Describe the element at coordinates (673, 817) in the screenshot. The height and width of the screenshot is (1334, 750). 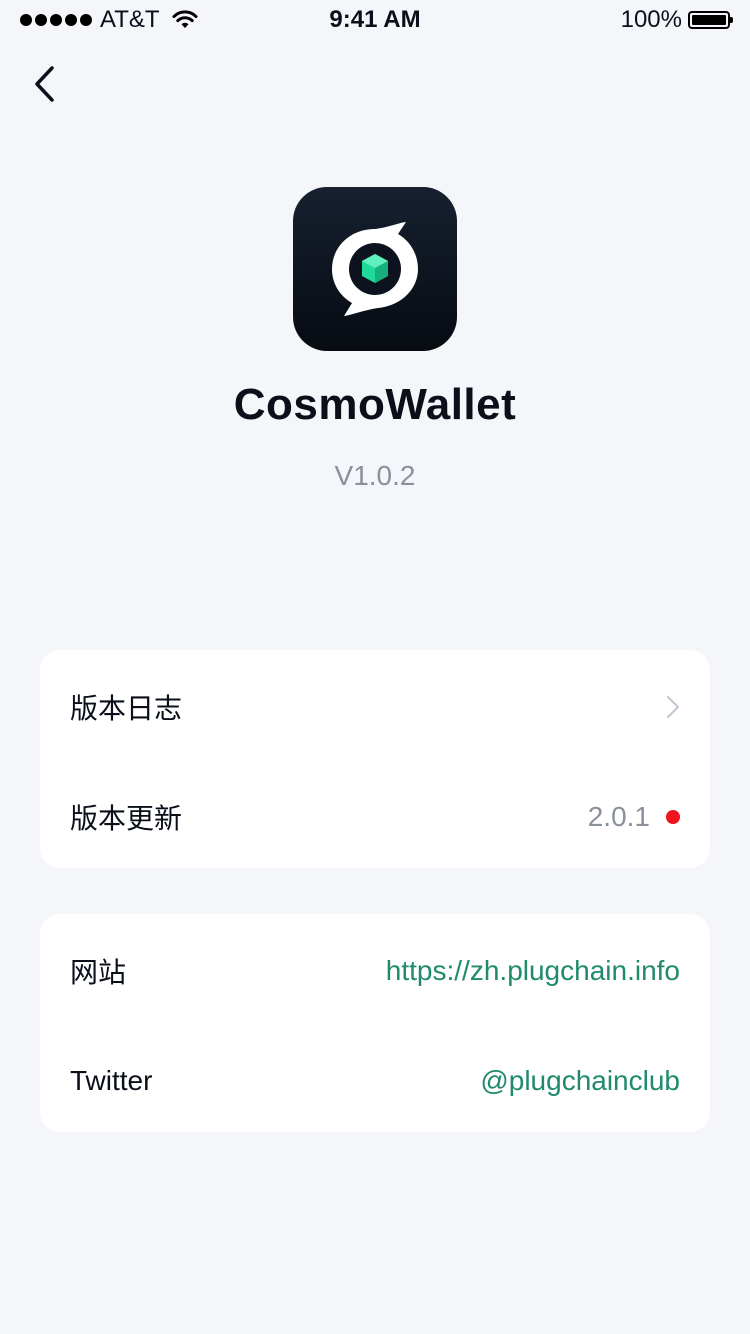
I see `update-badge-dot` at that location.